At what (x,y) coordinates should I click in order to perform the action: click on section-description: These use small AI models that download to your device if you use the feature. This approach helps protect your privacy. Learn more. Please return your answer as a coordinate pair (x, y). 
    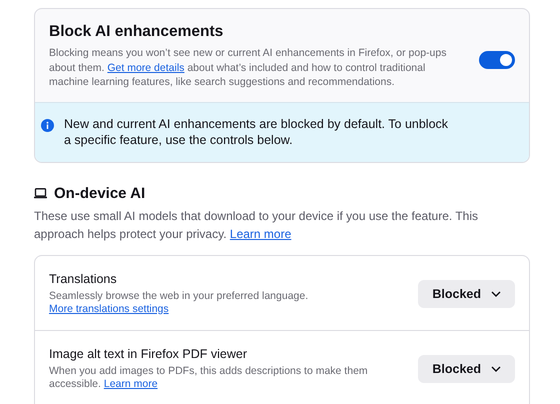
    Looking at the image, I should click on (257, 225).